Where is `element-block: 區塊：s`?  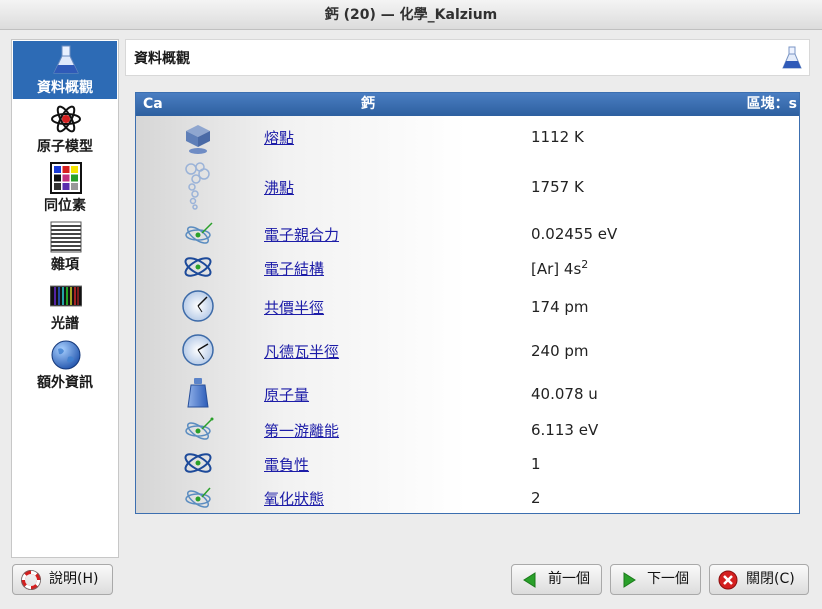
element-block: 區塊：s is located at coordinates (771, 104).